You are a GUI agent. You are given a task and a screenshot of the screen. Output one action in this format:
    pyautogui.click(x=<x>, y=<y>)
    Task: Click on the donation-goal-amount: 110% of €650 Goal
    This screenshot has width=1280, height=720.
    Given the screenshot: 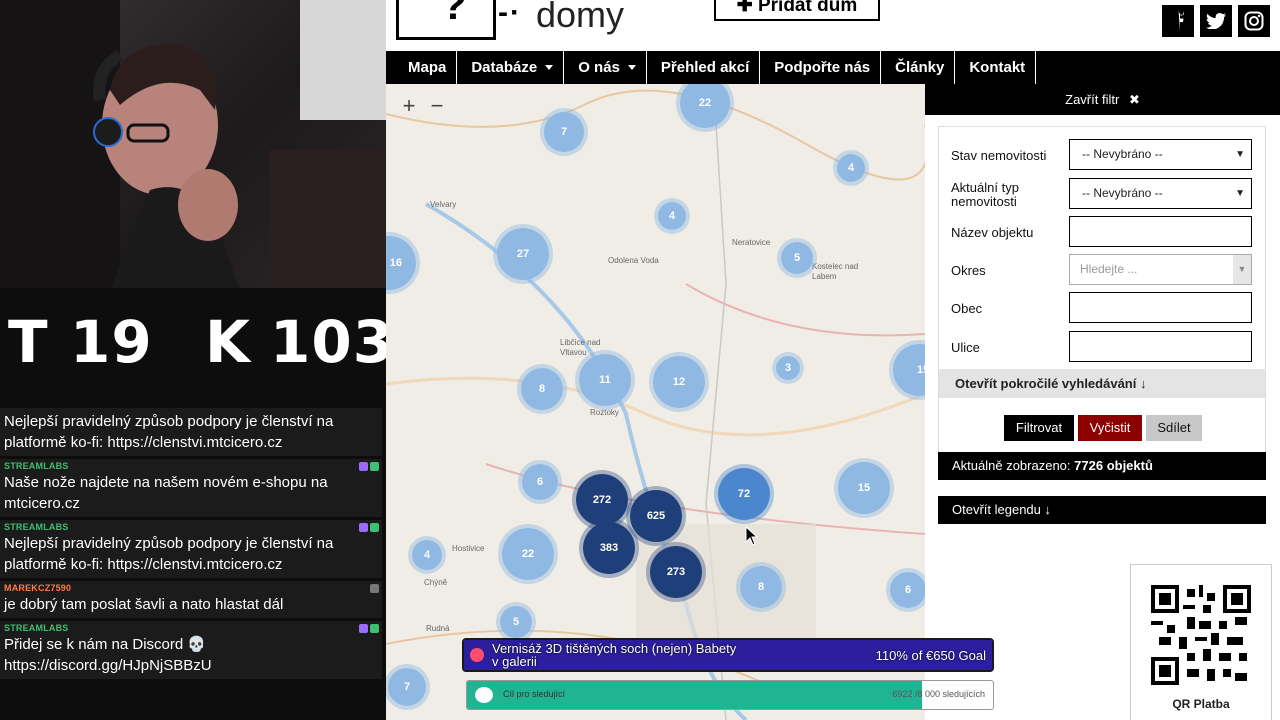 What is the action you would take?
    pyautogui.click(x=930, y=655)
    